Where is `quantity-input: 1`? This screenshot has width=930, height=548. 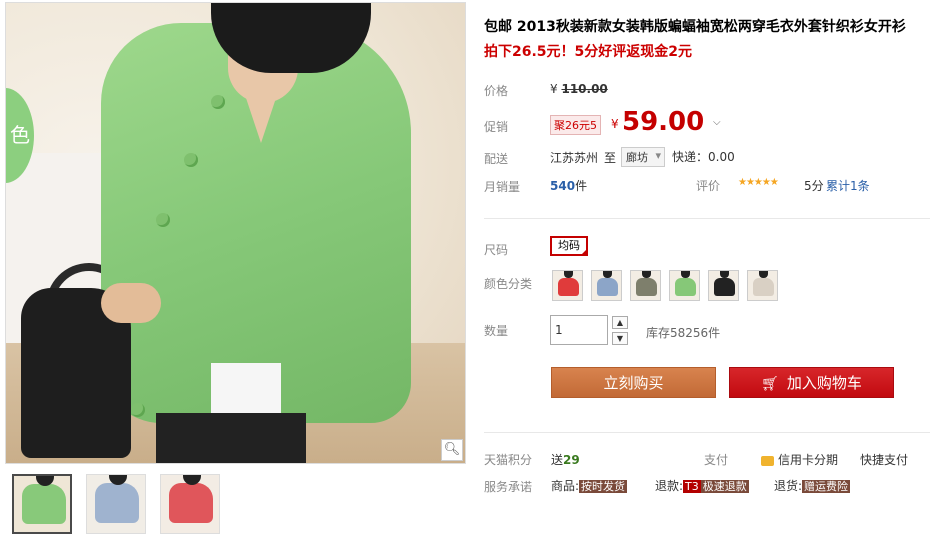
quantity-input: 1 is located at coordinates (579, 330).